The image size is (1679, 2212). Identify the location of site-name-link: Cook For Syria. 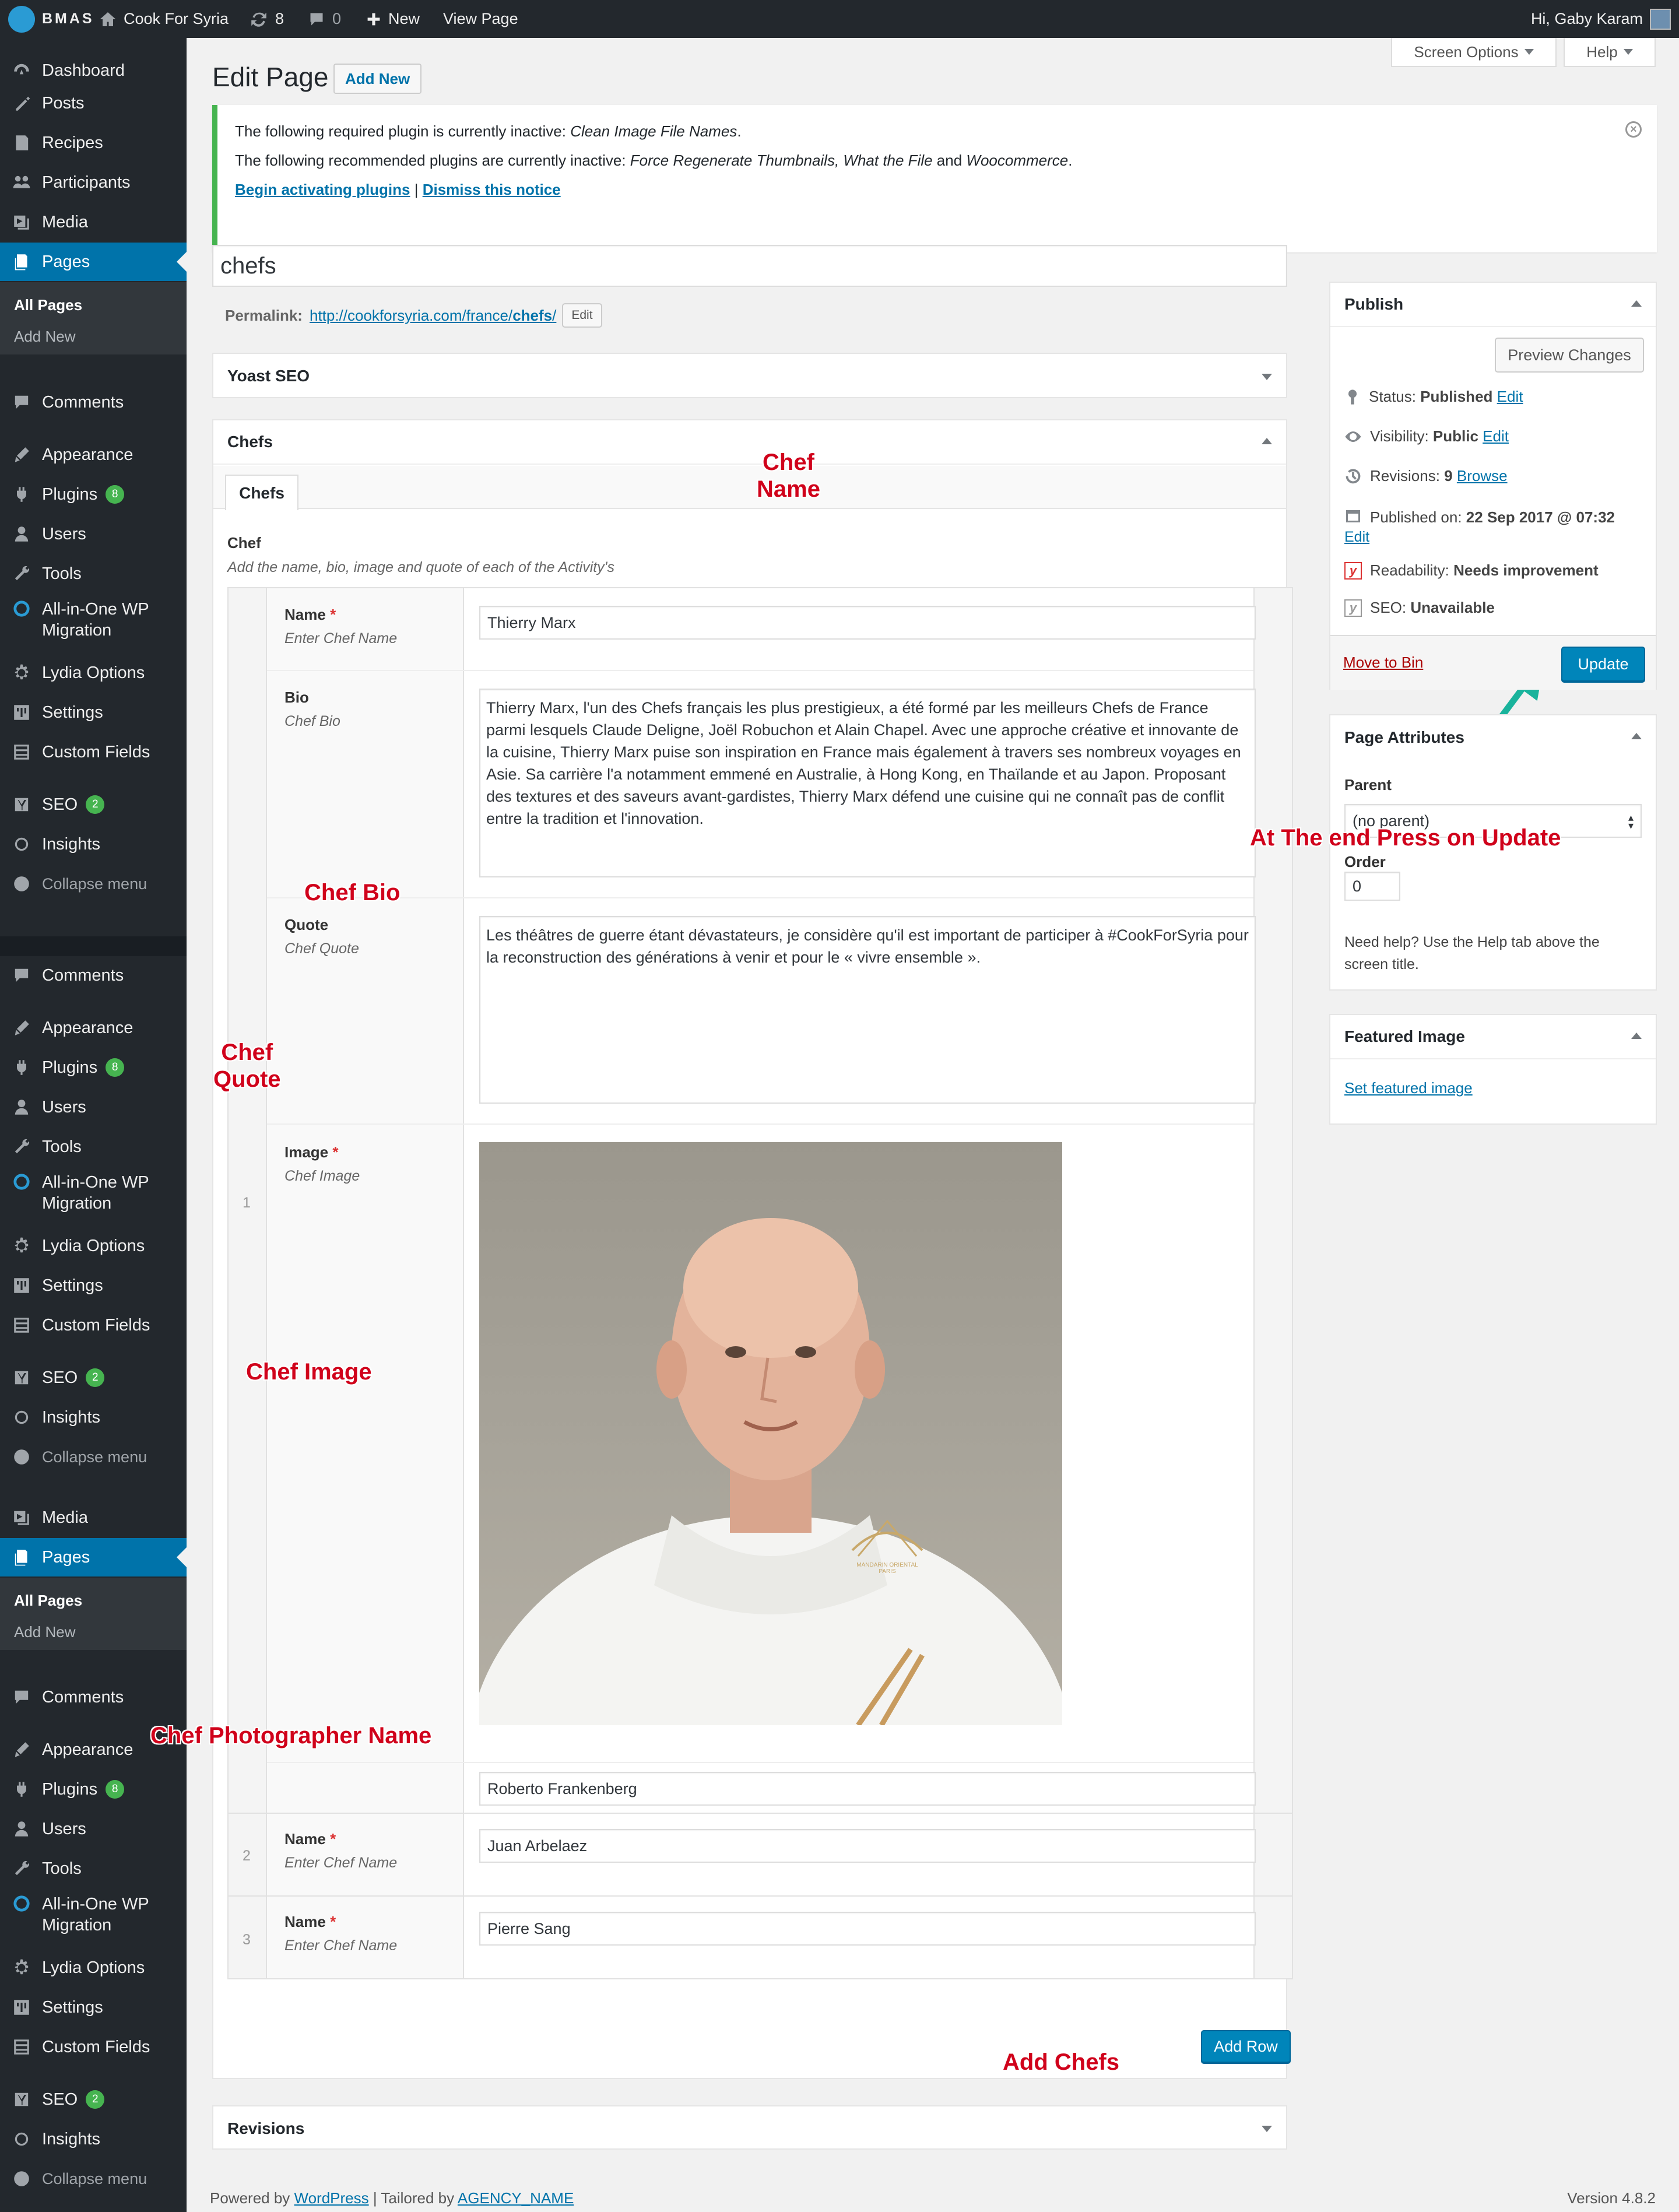
(164, 19).